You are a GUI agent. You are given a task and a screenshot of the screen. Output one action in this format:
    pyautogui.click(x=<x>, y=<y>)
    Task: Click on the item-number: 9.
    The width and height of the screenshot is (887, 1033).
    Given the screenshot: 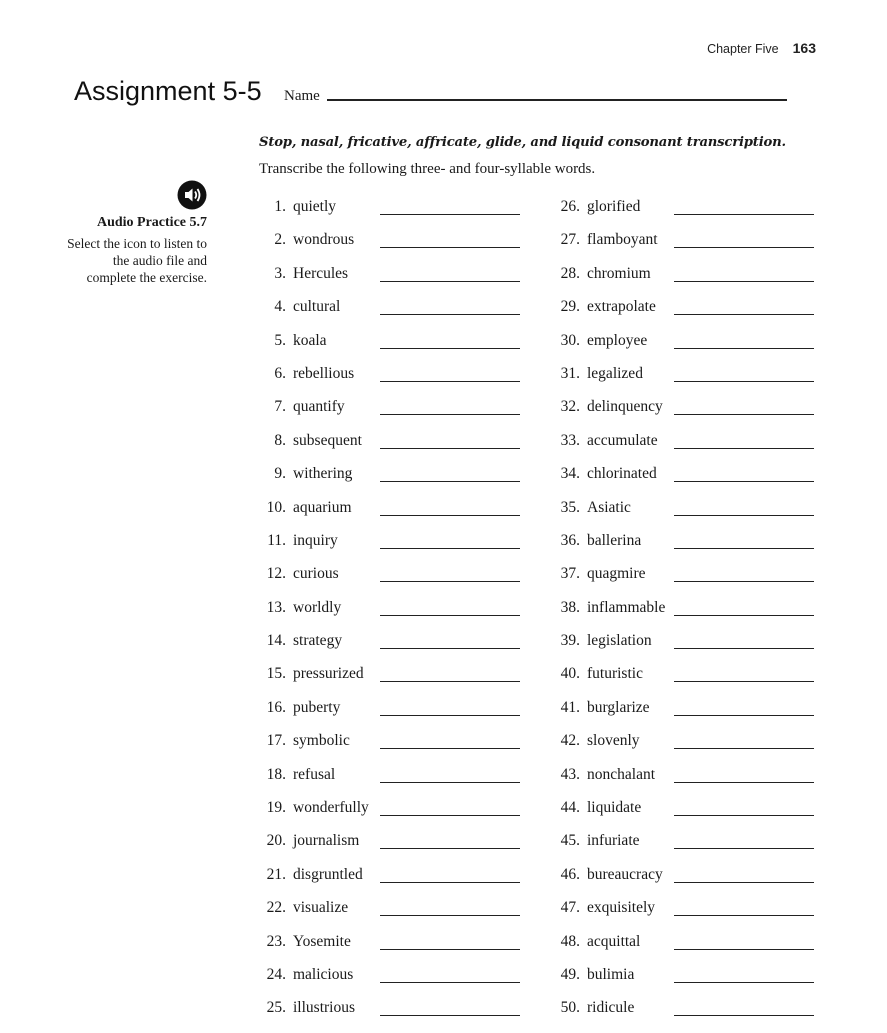 What is the action you would take?
    pyautogui.click(x=280, y=474)
    